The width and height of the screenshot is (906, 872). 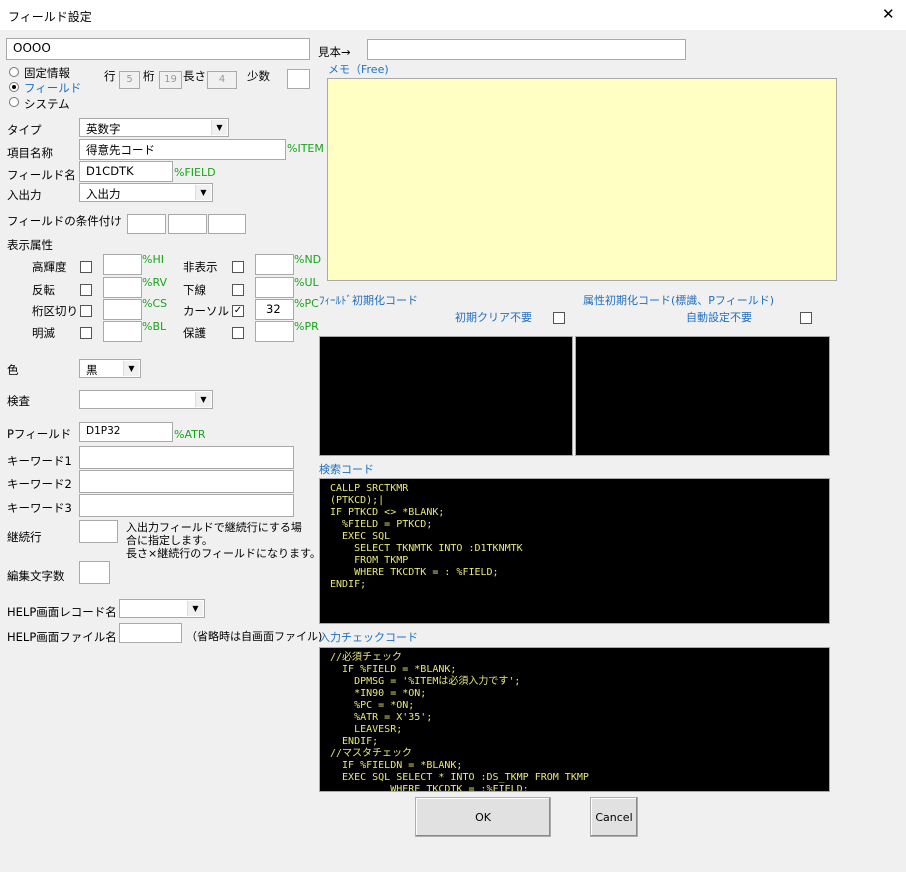 I want to click on sample-input, so click(x=526, y=49).